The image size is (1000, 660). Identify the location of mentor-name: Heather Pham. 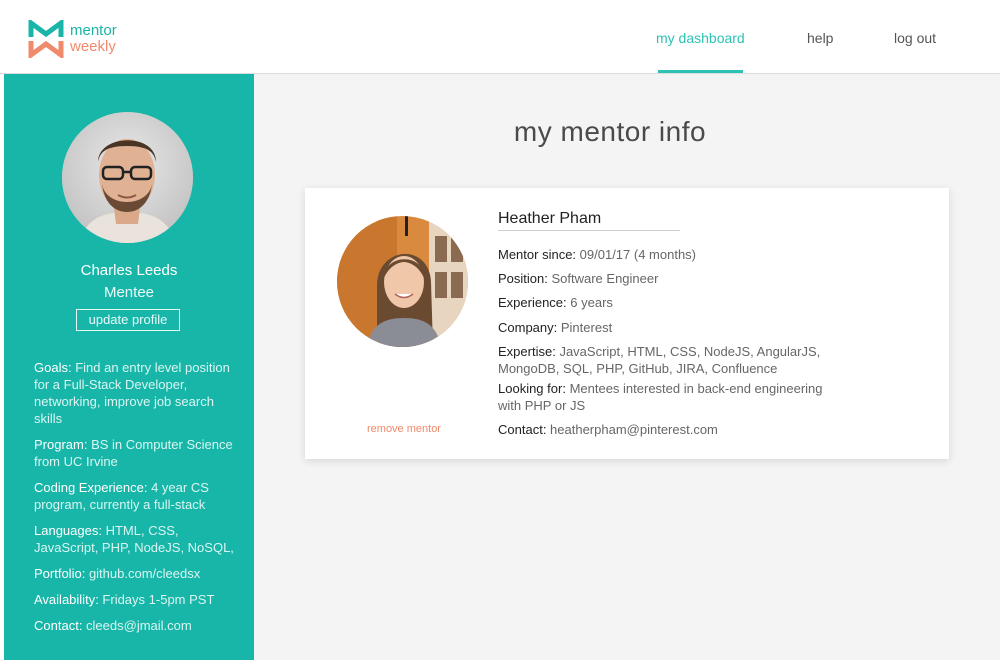
(550, 218).